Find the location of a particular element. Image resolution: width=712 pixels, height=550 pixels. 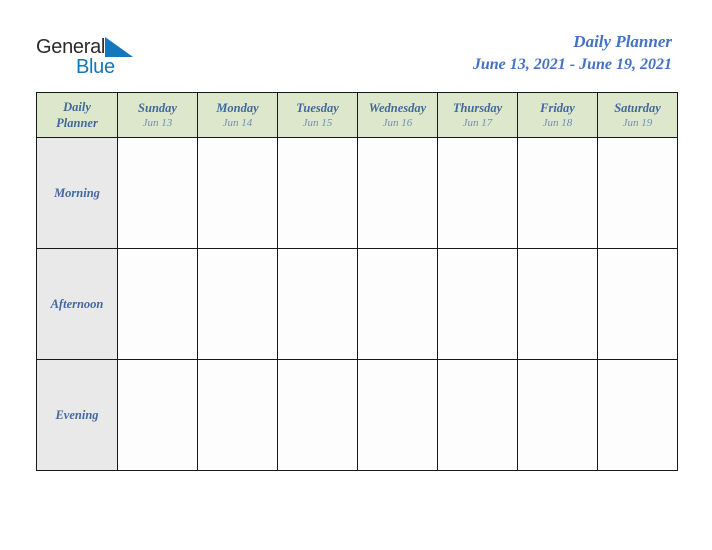

slot-morning-monday is located at coordinates (237, 193).